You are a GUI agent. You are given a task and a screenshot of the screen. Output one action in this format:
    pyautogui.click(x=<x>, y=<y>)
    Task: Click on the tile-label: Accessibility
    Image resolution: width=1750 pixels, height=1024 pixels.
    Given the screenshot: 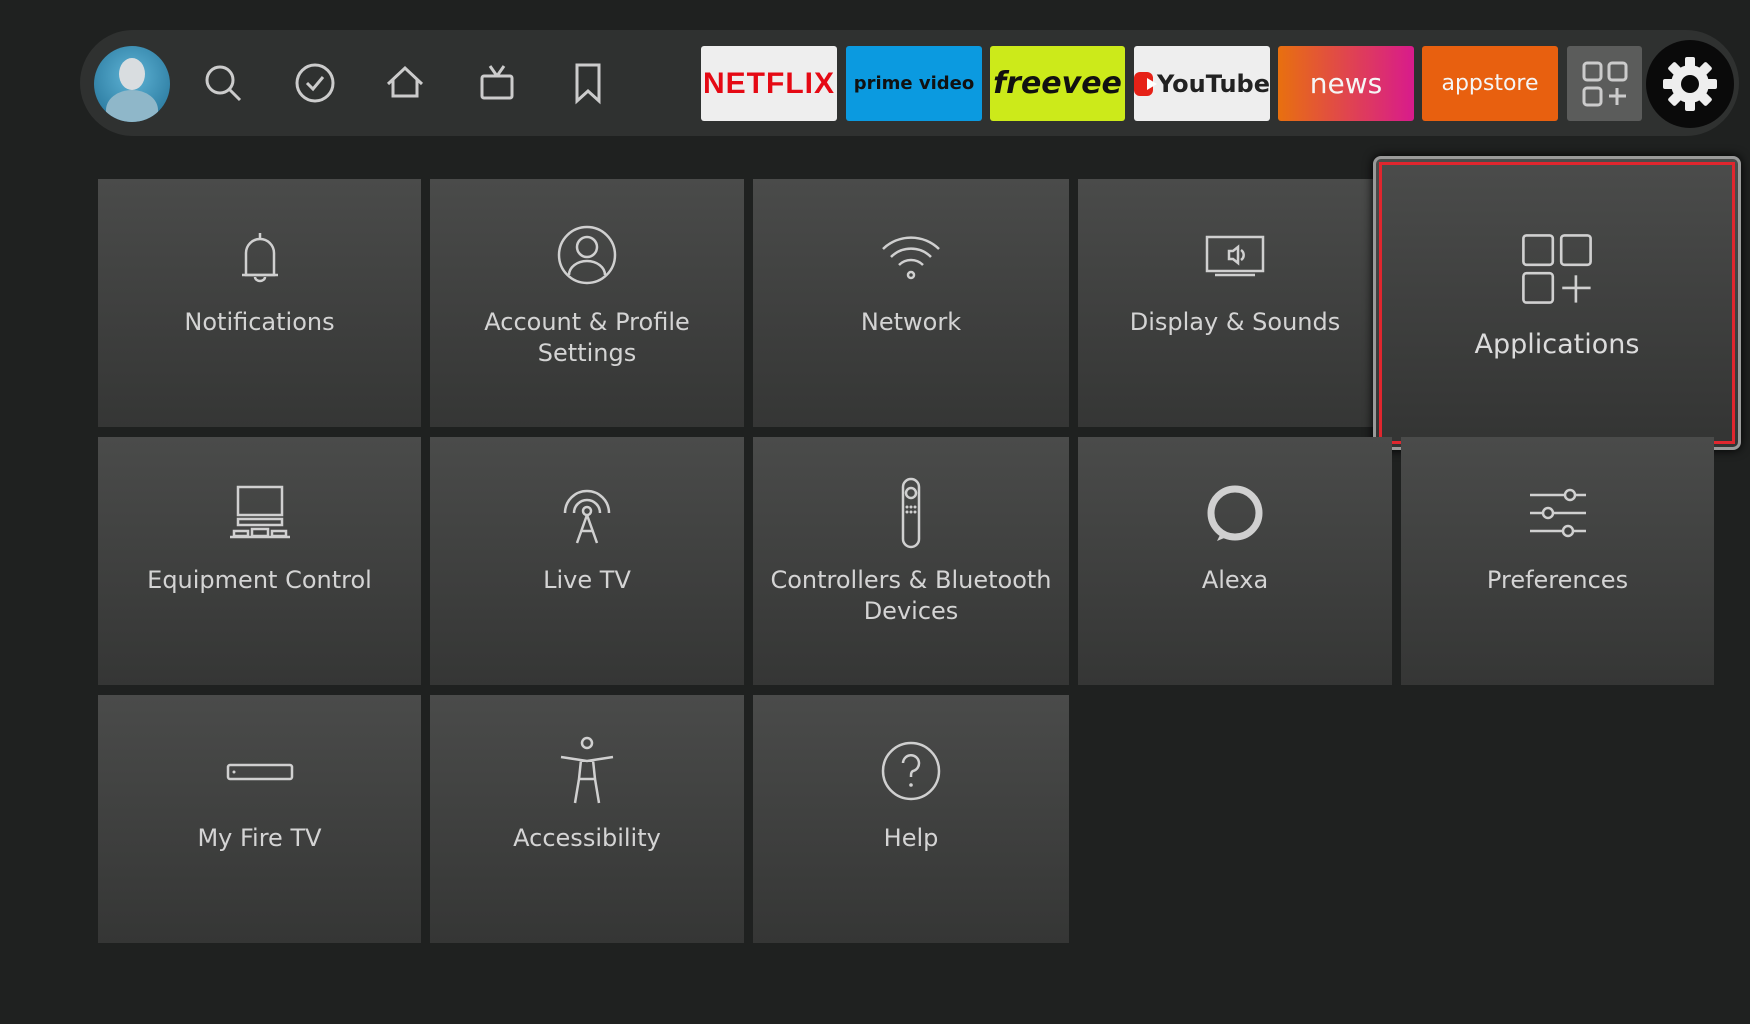 What is the action you would take?
    pyautogui.click(x=587, y=838)
    